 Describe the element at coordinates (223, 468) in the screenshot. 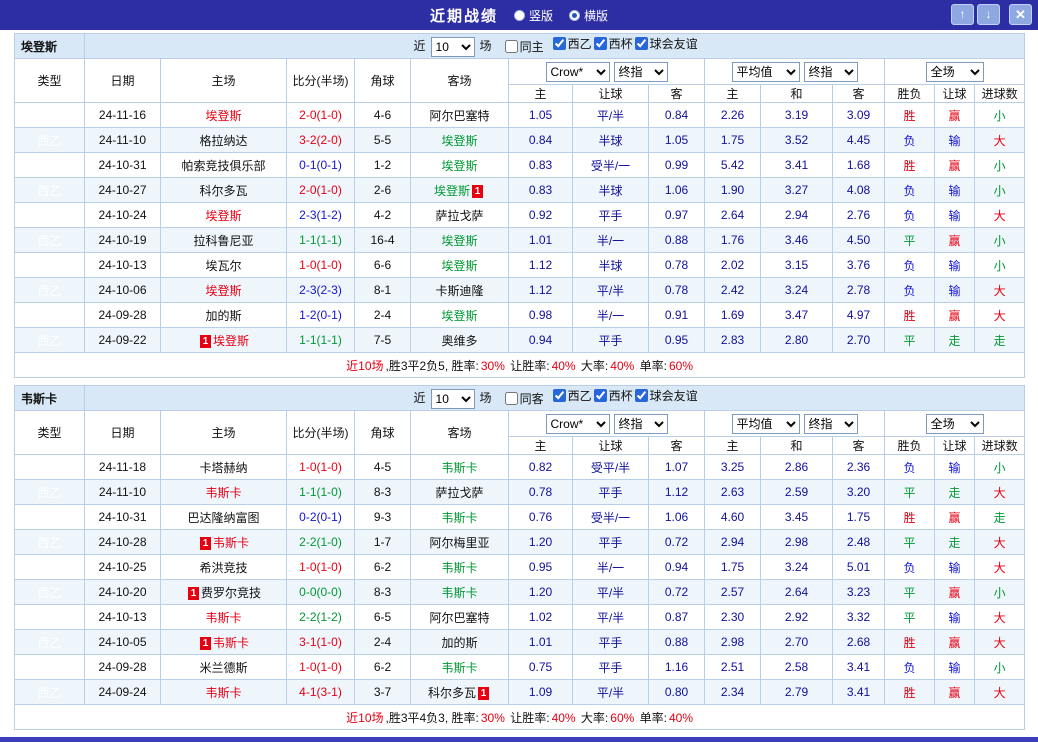

I see `team-link: 卡塔赫纳` at that location.